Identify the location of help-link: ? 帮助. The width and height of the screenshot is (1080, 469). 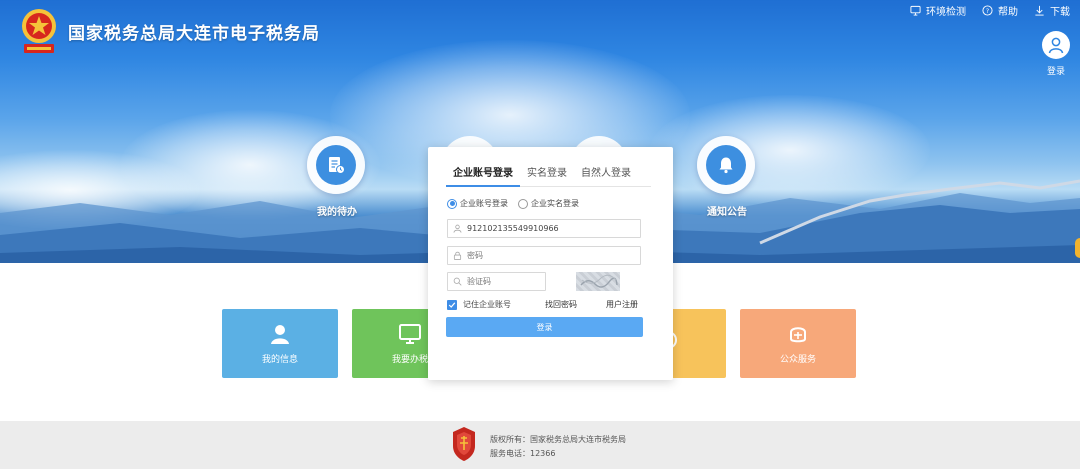
(1000, 10).